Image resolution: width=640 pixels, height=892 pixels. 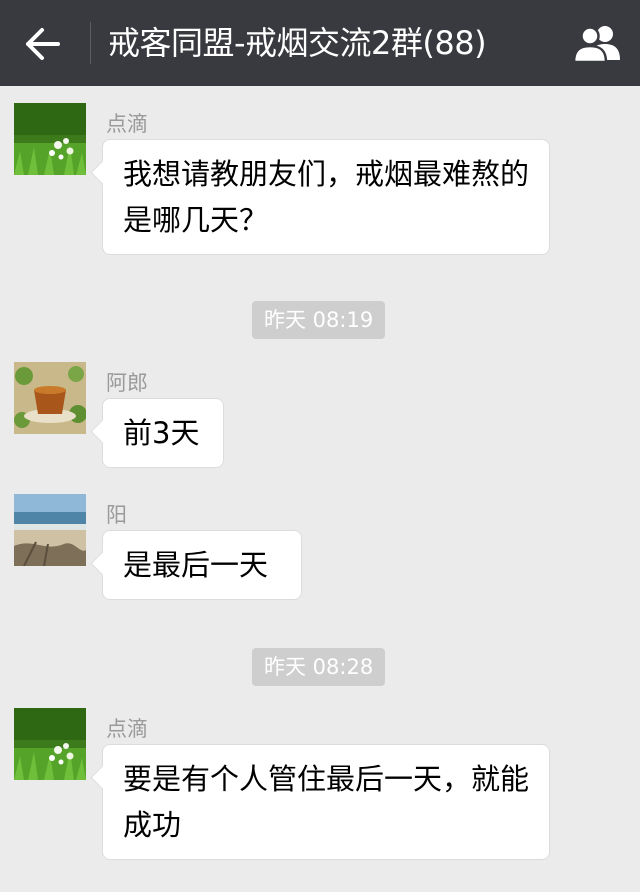 What do you see at coordinates (116, 515) in the screenshot?
I see `sender-name: 阳` at bounding box center [116, 515].